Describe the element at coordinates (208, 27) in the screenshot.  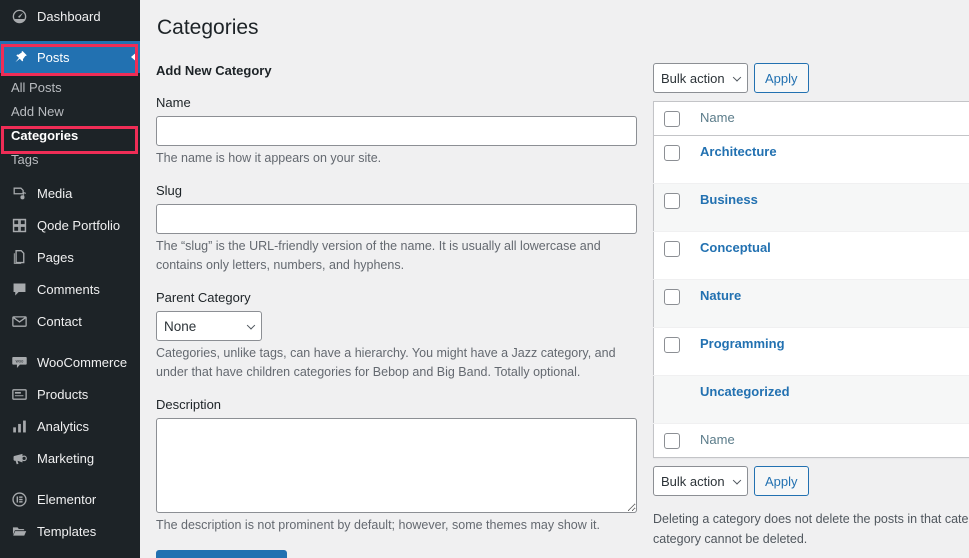
I see `page-title: Categories` at that location.